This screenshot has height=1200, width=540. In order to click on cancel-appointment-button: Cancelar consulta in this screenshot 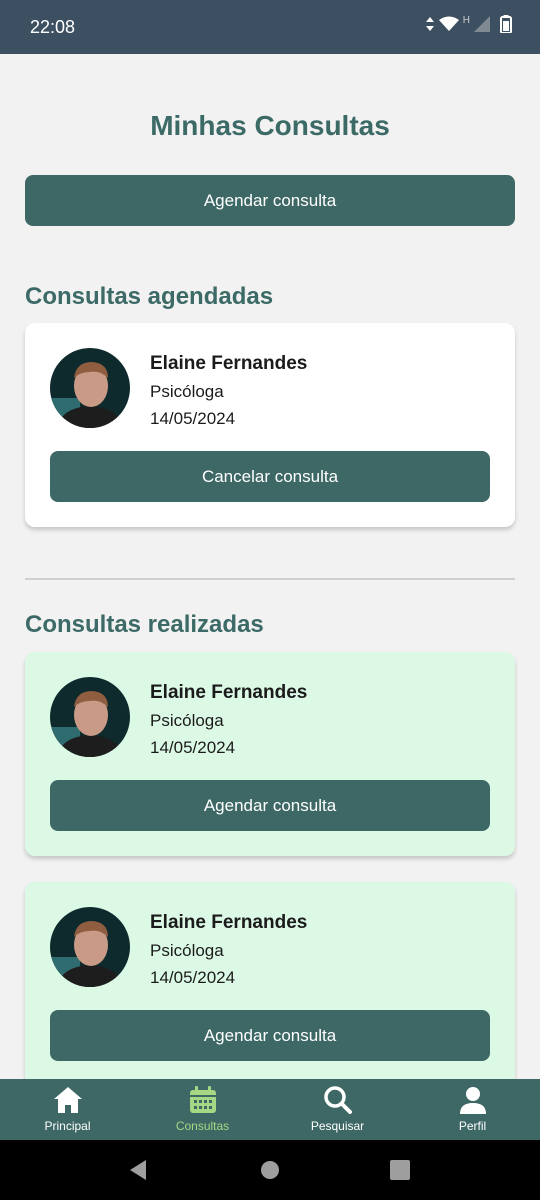, I will do `click(270, 476)`.